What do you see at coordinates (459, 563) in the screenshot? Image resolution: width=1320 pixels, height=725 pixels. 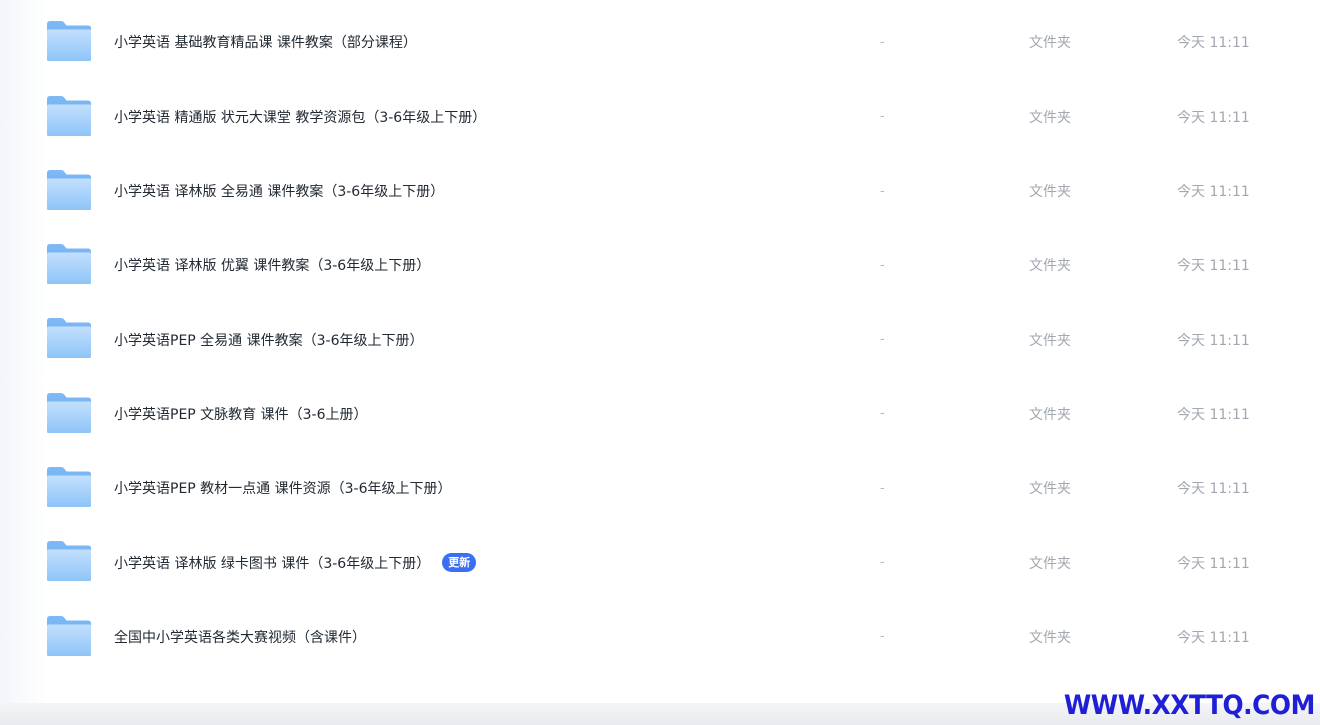 I see `update-badge: 更新` at bounding box center [459, 563].